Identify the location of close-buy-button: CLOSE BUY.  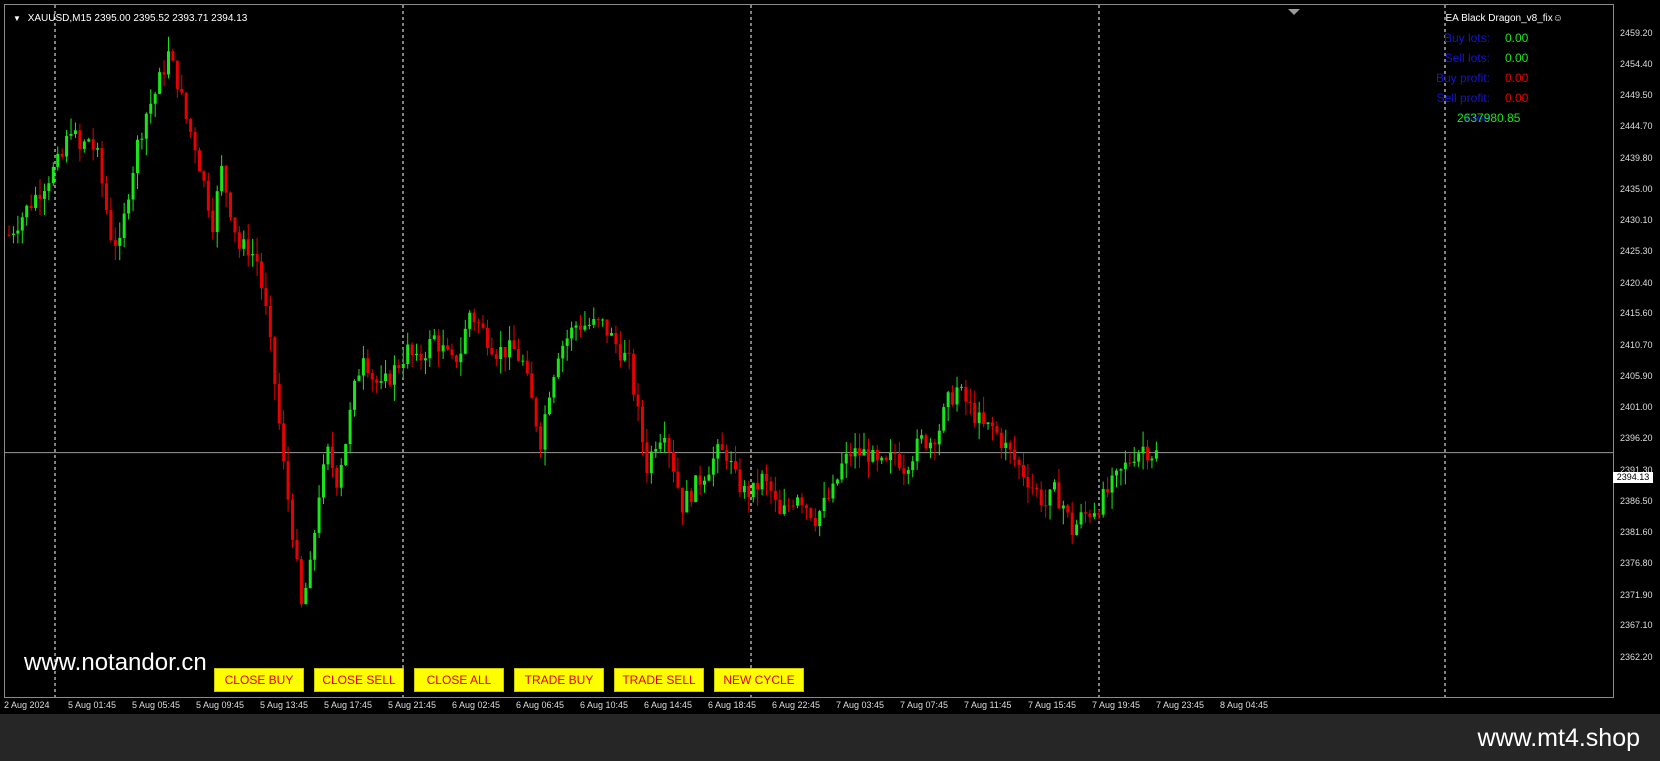
(259, 680).